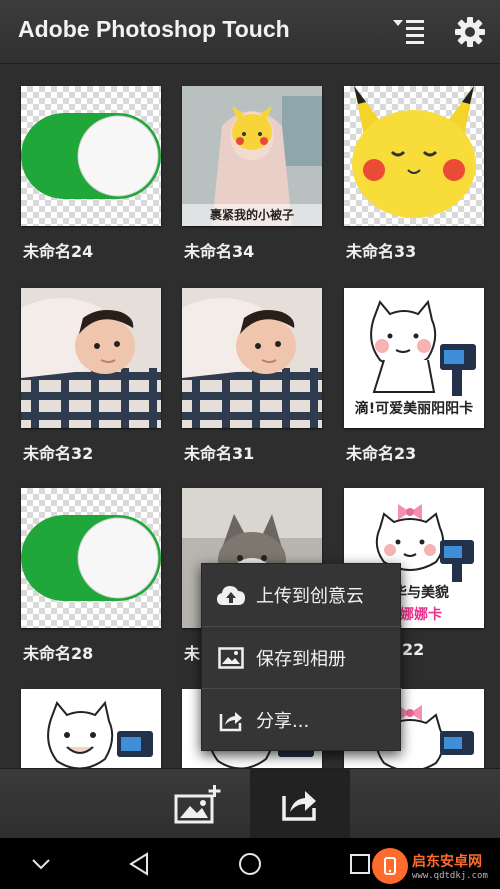 Image resolution: width=500 pixels, height=889 pixels. What do you see at coordinates (91, 728) in the screenshot?
I see `cat-meme-thumbnail` at bounding box center [91, 728].